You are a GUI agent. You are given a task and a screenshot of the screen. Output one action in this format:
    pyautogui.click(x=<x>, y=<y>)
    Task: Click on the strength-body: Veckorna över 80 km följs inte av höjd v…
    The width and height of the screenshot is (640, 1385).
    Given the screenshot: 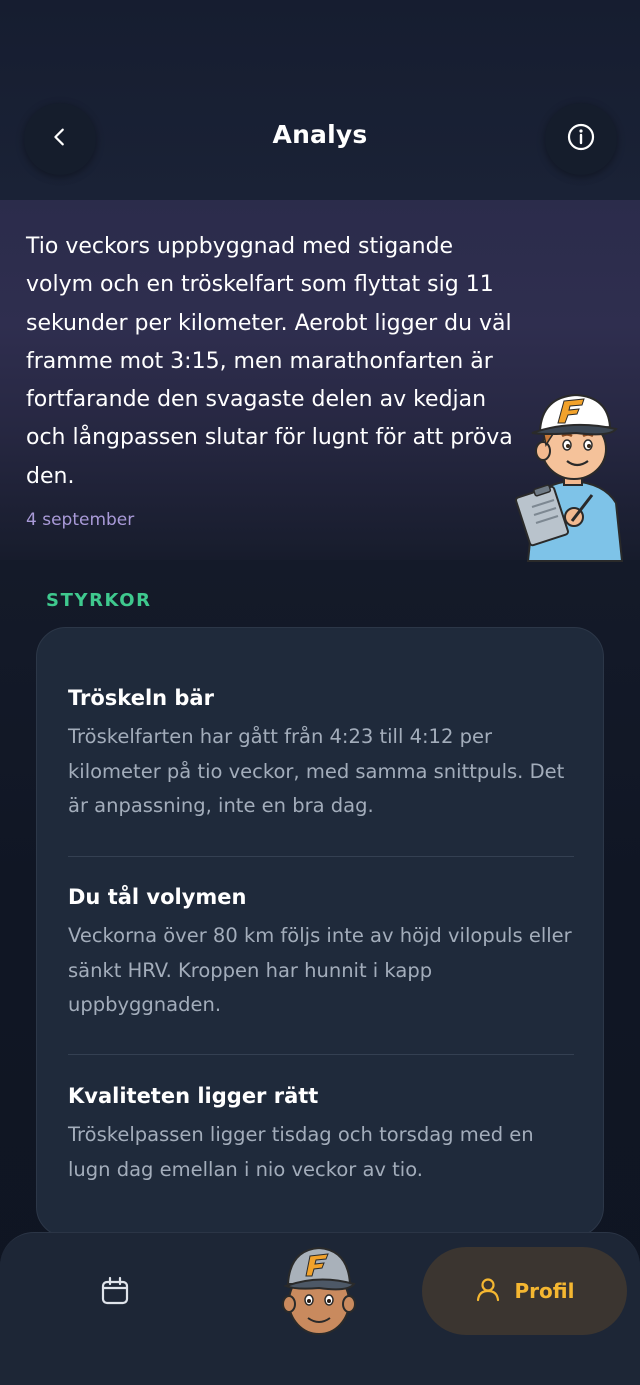 What is the action you would take?
    pyautogui.click(x=320, y=970)
    